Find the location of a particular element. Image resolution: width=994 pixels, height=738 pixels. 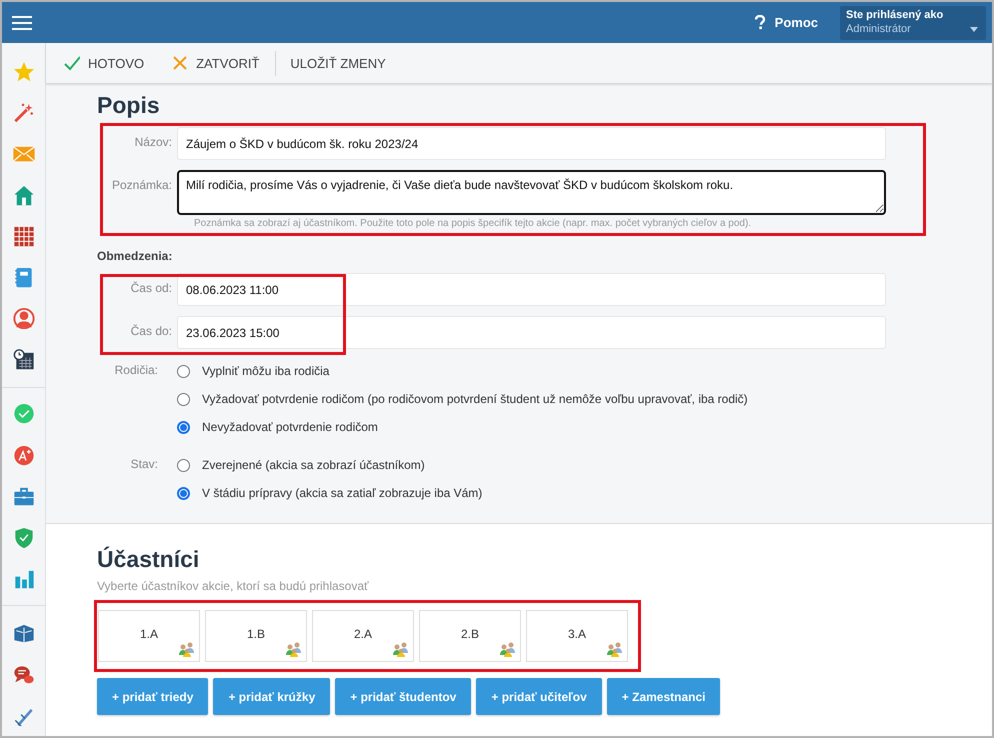

field-label: Čas od: is located at coordinates (151, 287).